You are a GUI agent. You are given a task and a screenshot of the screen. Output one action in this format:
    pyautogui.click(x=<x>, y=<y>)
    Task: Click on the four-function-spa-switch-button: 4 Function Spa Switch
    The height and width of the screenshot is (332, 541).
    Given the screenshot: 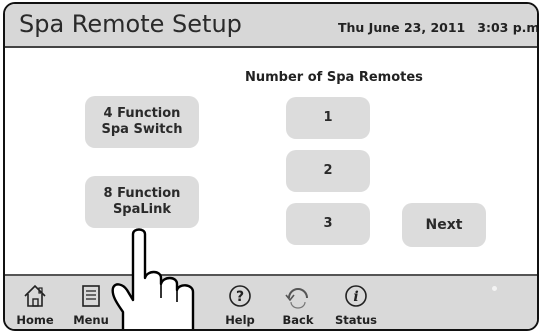 What is the action you would take?
    pyautogui.click(x=142, y=122)
    